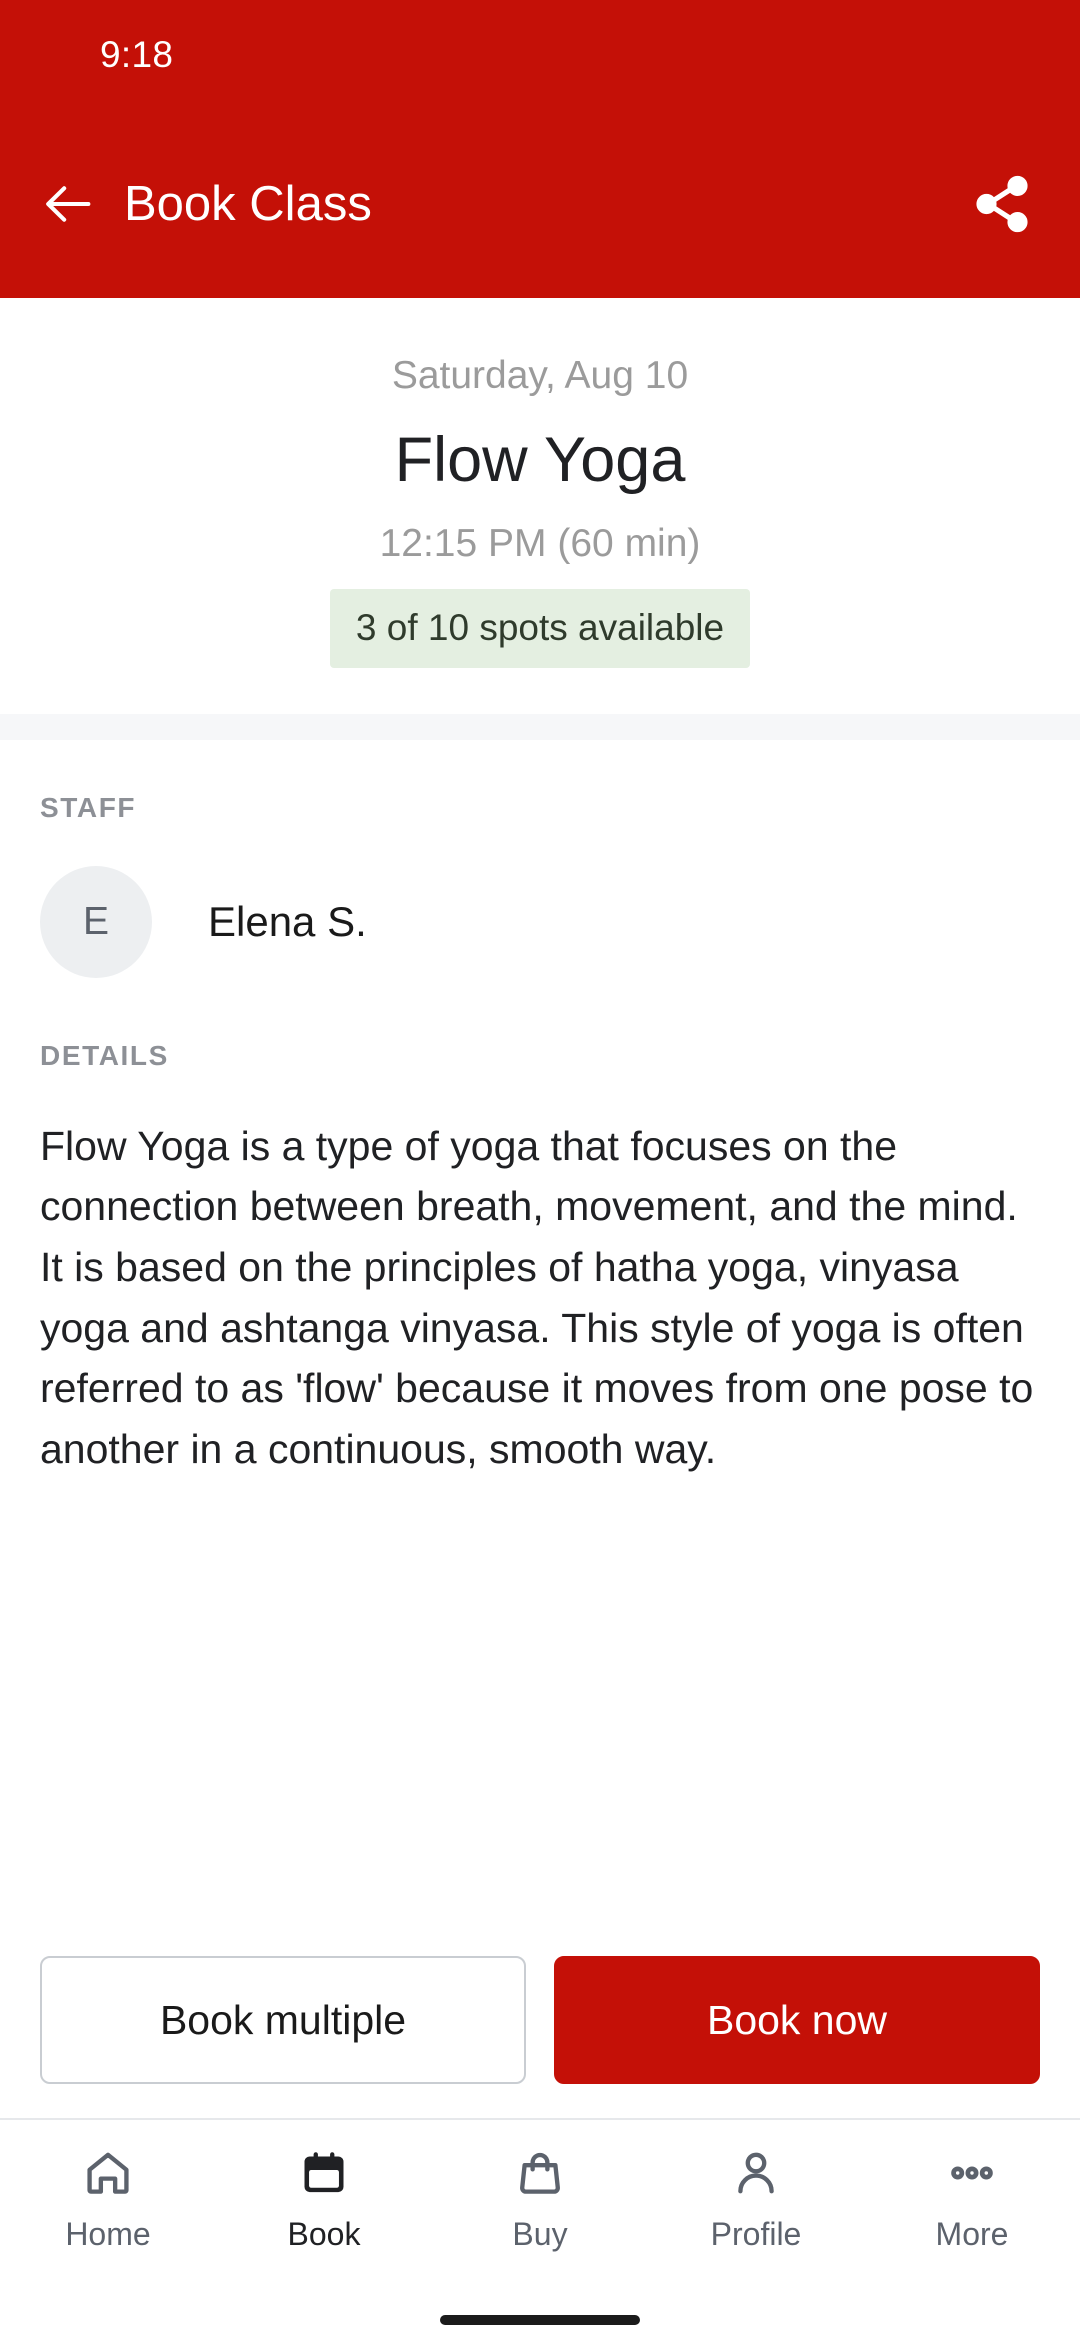 The image size is (1080, 2340). Describe the element at coordinates (96, 921) in the screenshot. I see `avatar: E` at that location.